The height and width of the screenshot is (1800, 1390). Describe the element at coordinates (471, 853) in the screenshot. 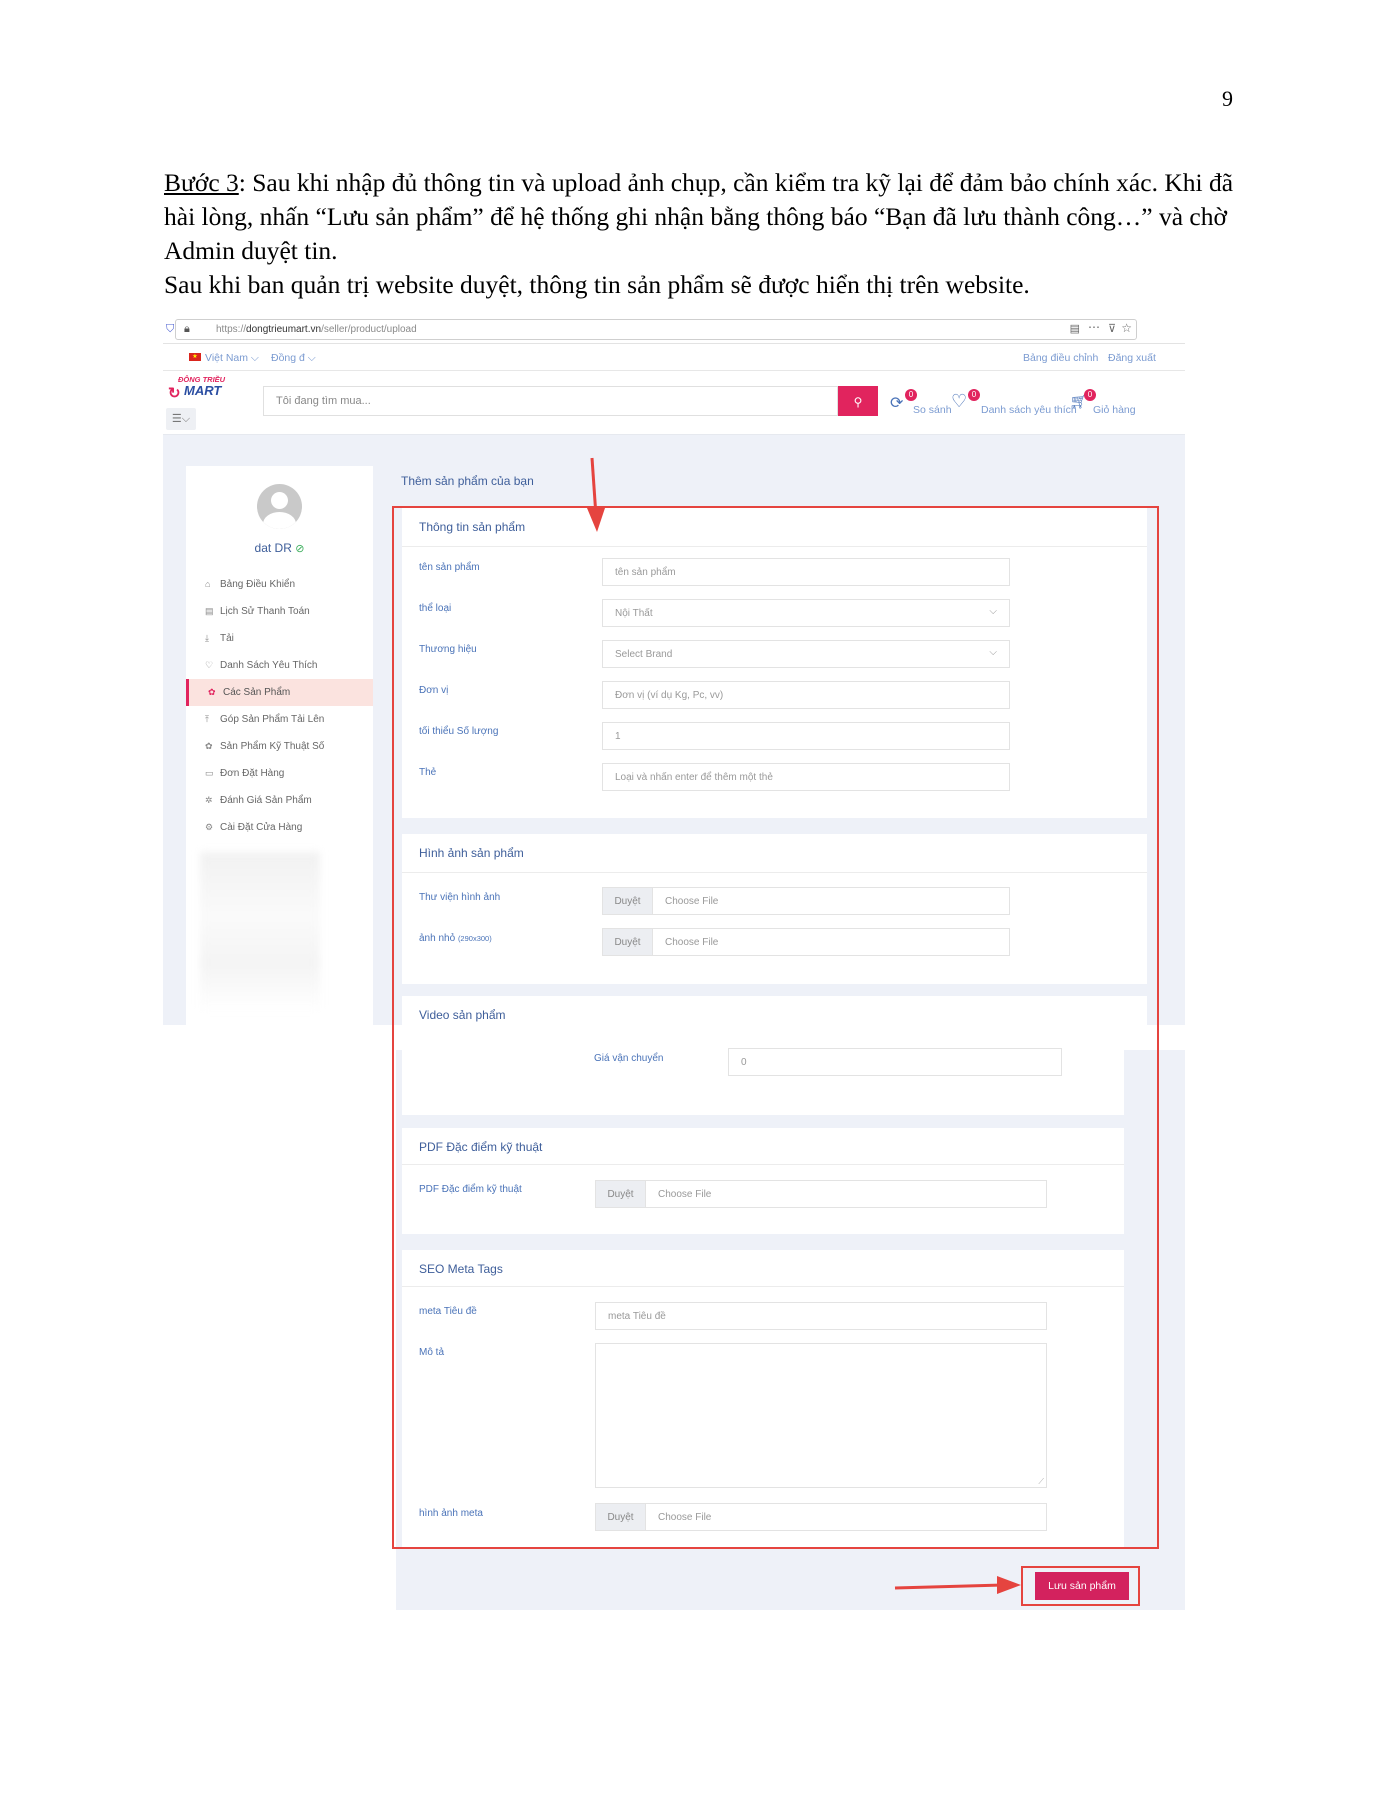

I see `card-title: Hình ảnh sản phẩm` at that location.